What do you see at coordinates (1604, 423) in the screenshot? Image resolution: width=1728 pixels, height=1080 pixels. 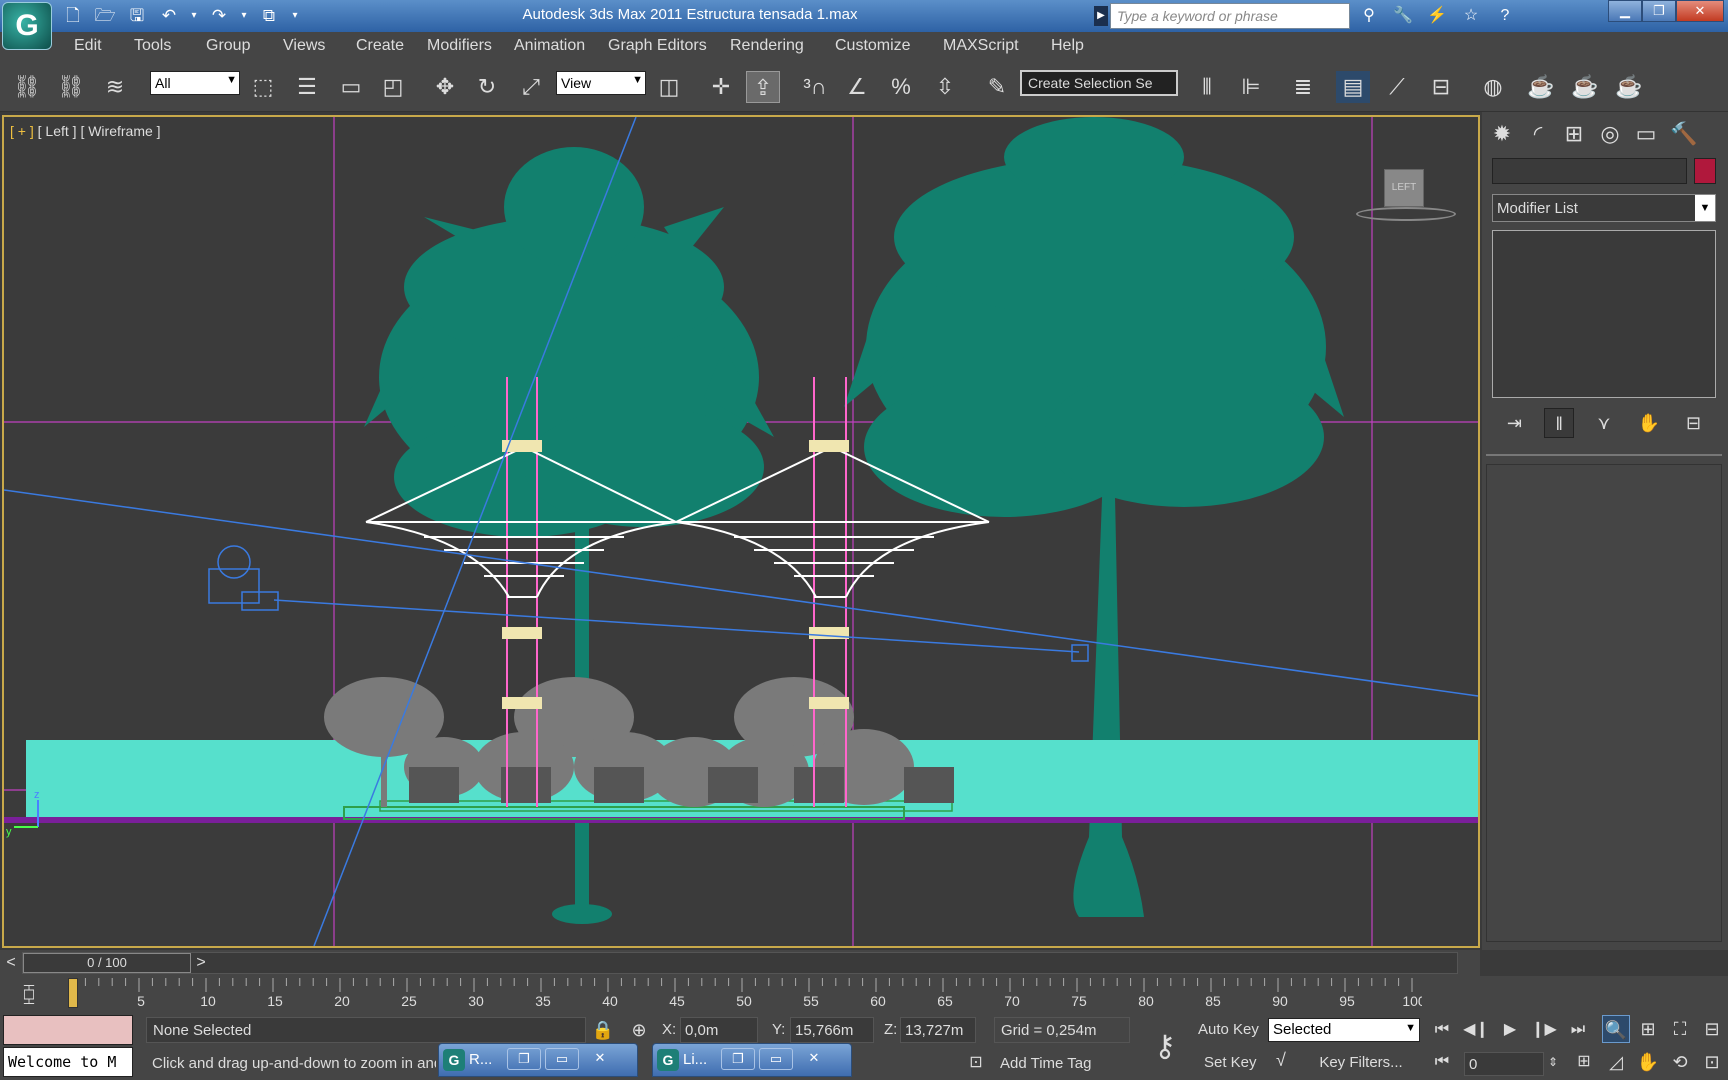 I see `make-unique-icon: ⋎` at bounding box center [1604, 423].